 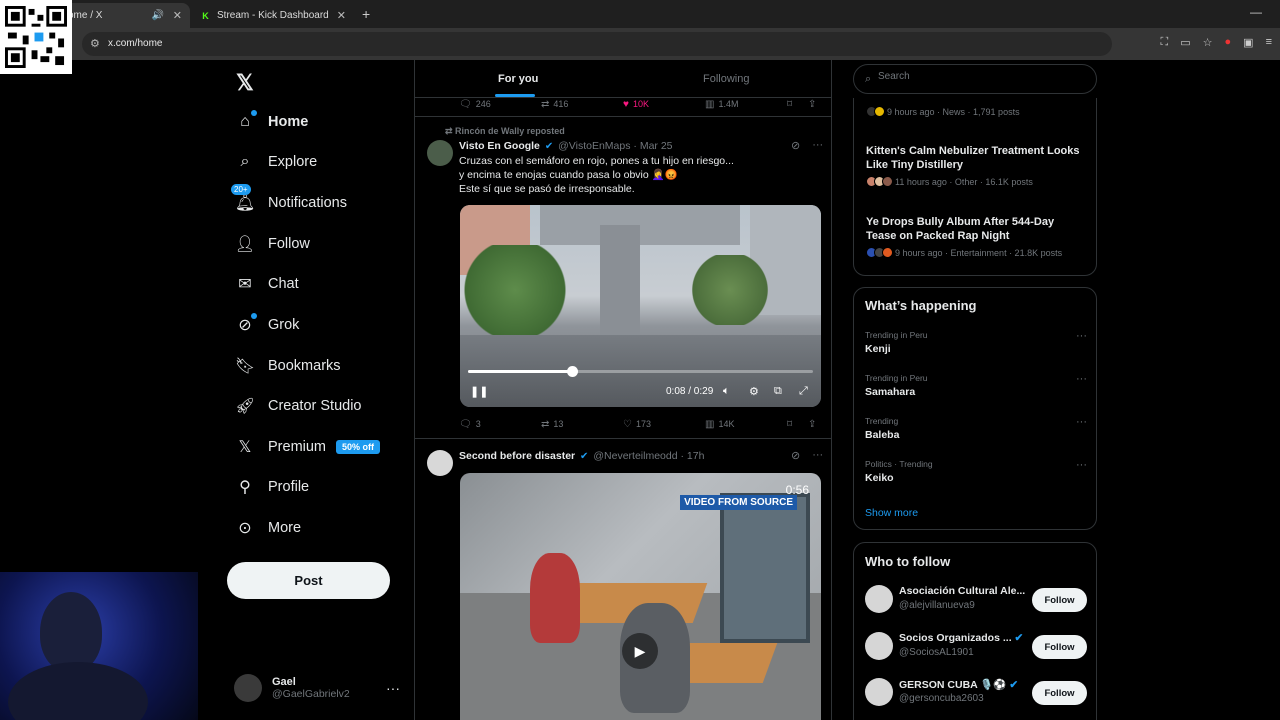 I want to click on tweet-video: ❚❚ 0:08 / 0:29 🔈︎ ⚙ ⧉ ⤢, so click(x=640, y=306).